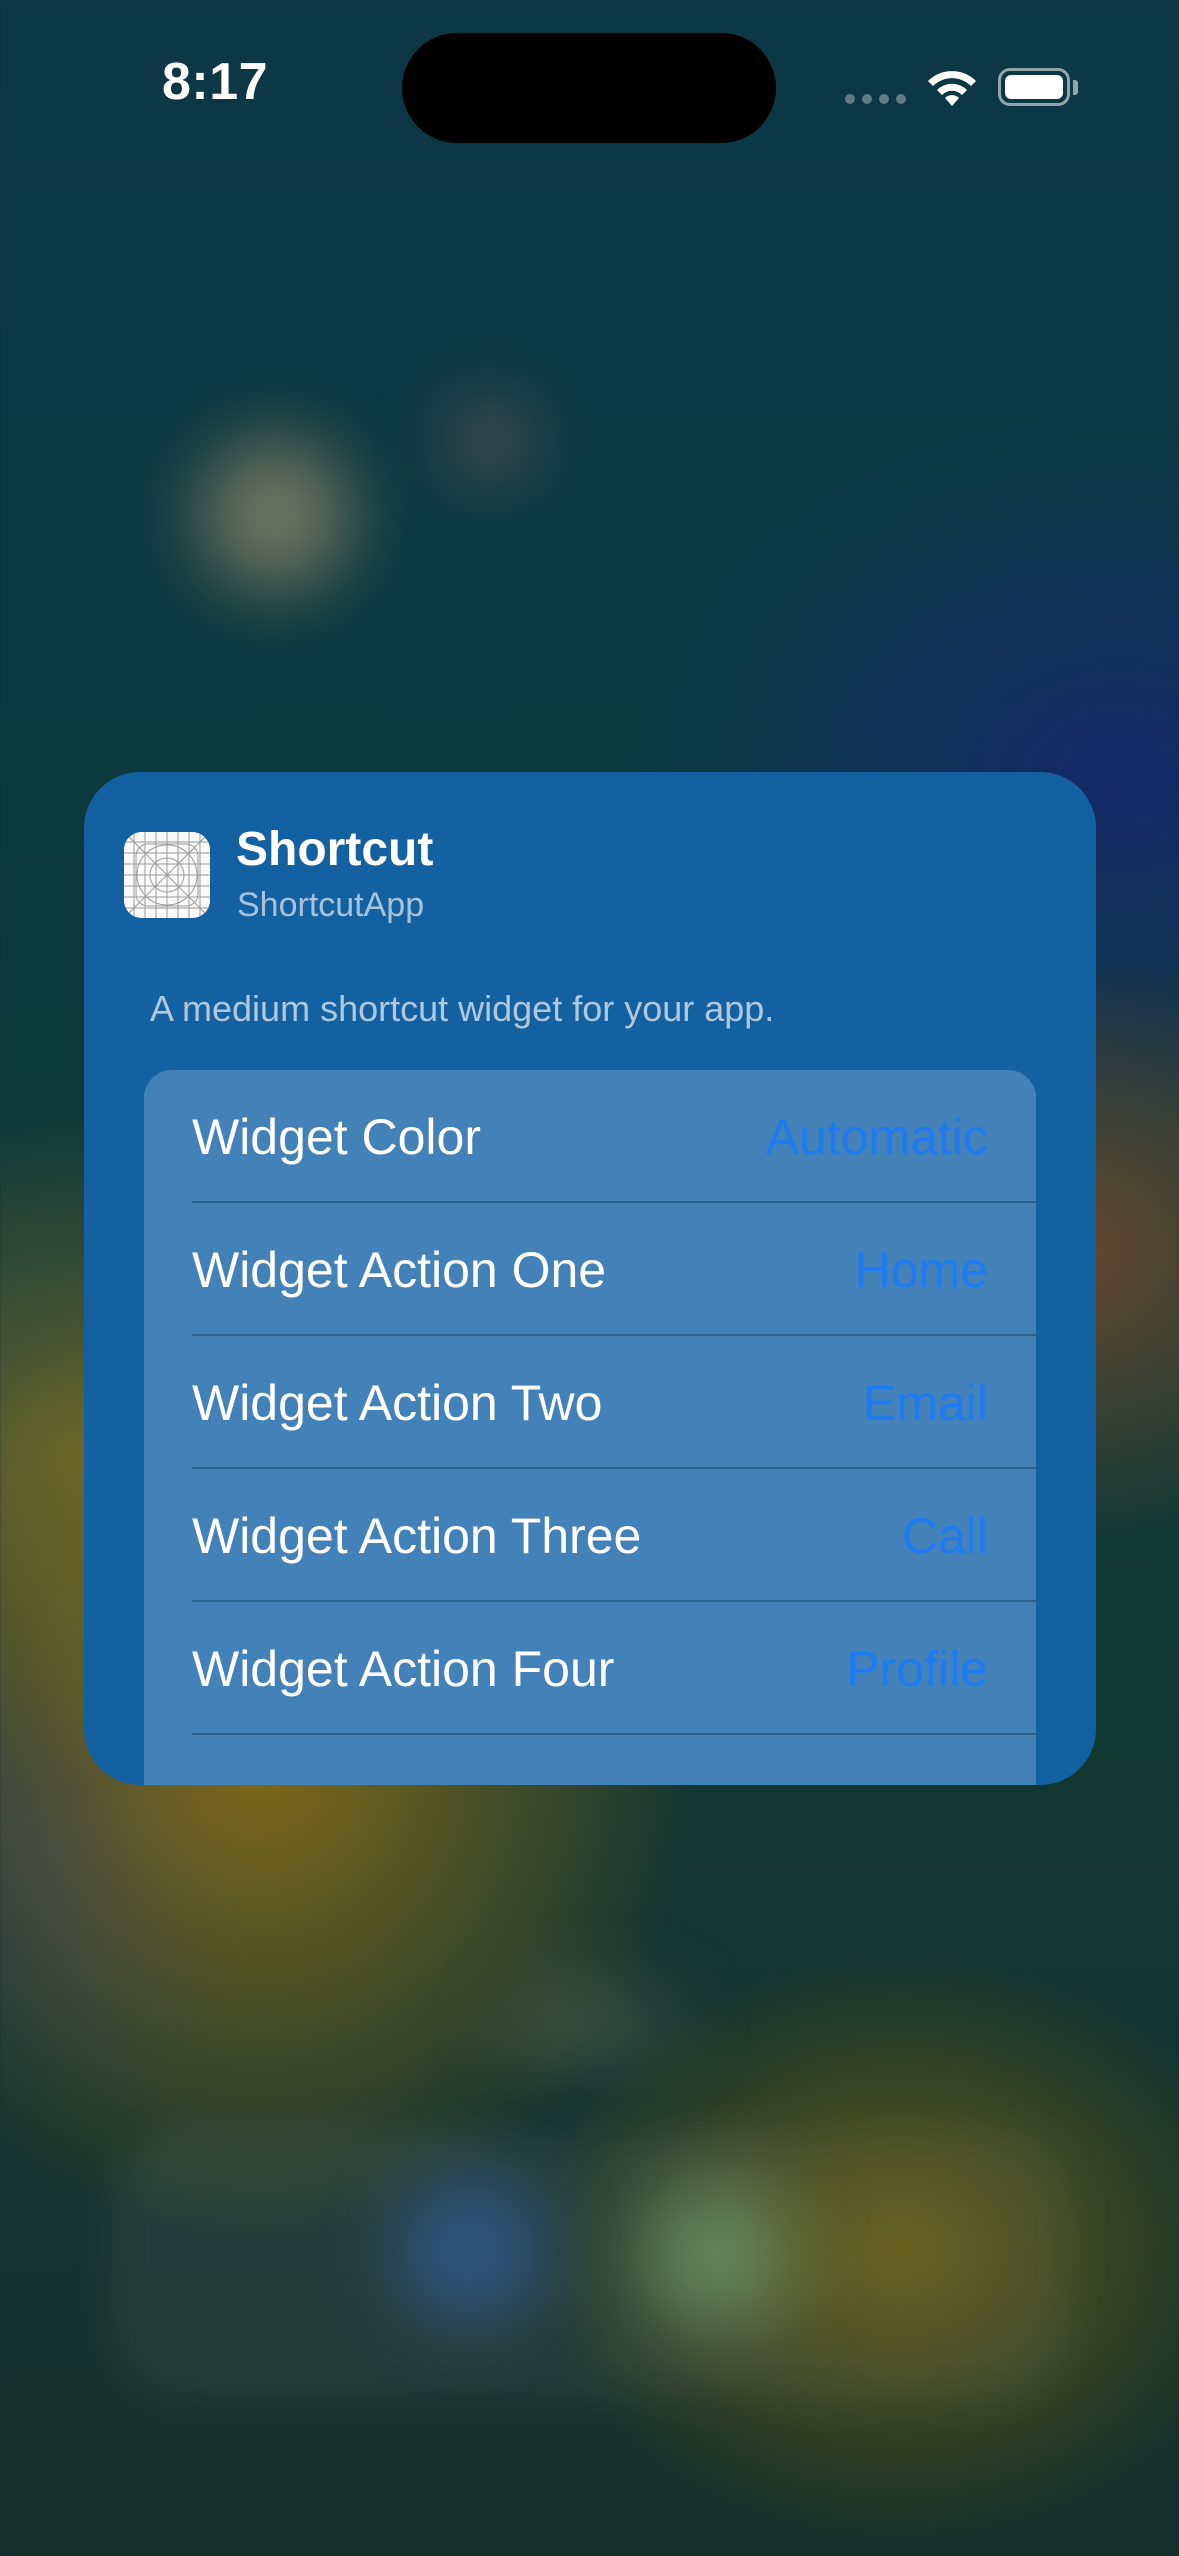 Image resolution: width=1179 pixels, height=2556 pixels. What do you see at coordinates (917, 1669) in the screenshot?
I see `setting-value: Profile` at bounding box center [917, 1669].